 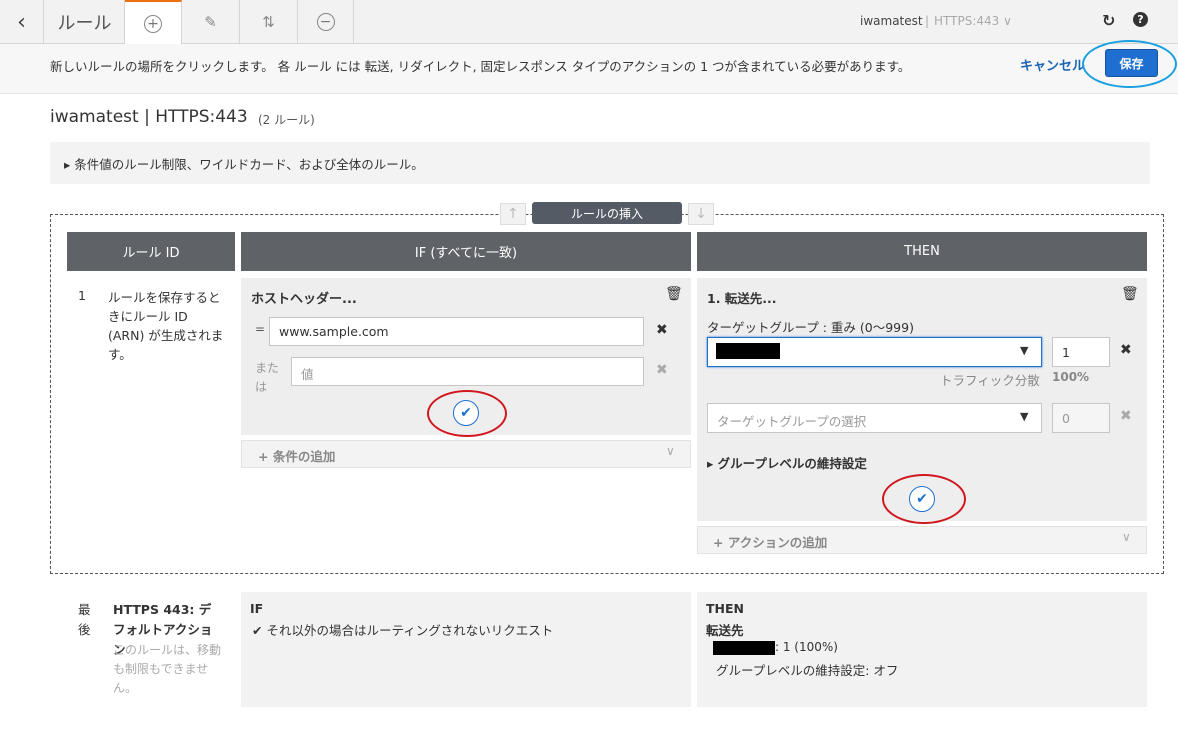 What do you see at coordinates (260, 329) in the screenshot?
I see `operator-label: =` at bounding box center [260, 329].